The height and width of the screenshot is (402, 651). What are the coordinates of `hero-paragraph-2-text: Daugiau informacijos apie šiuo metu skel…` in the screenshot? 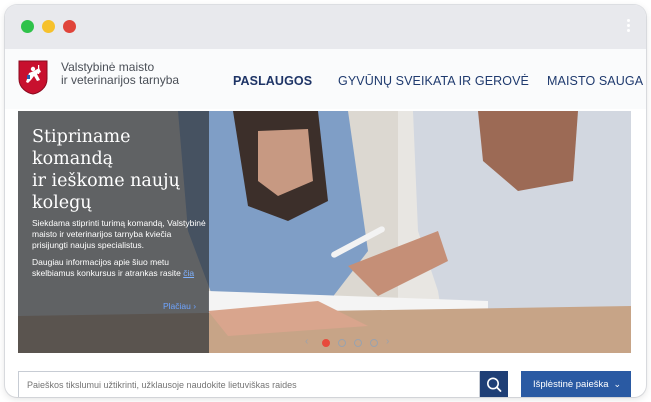 It's located at (106, 267).